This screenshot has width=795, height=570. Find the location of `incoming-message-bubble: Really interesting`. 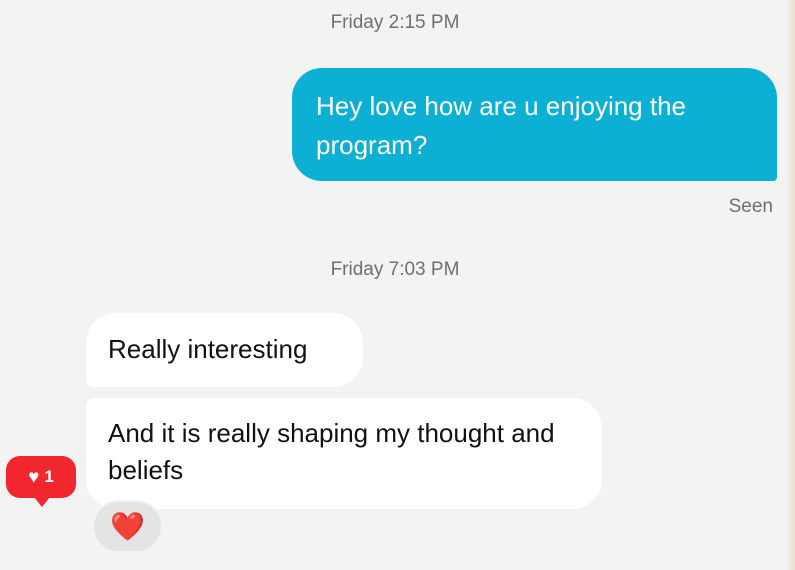

incoming-message-bubble: Really interesting is located at coordinates (224, 350).